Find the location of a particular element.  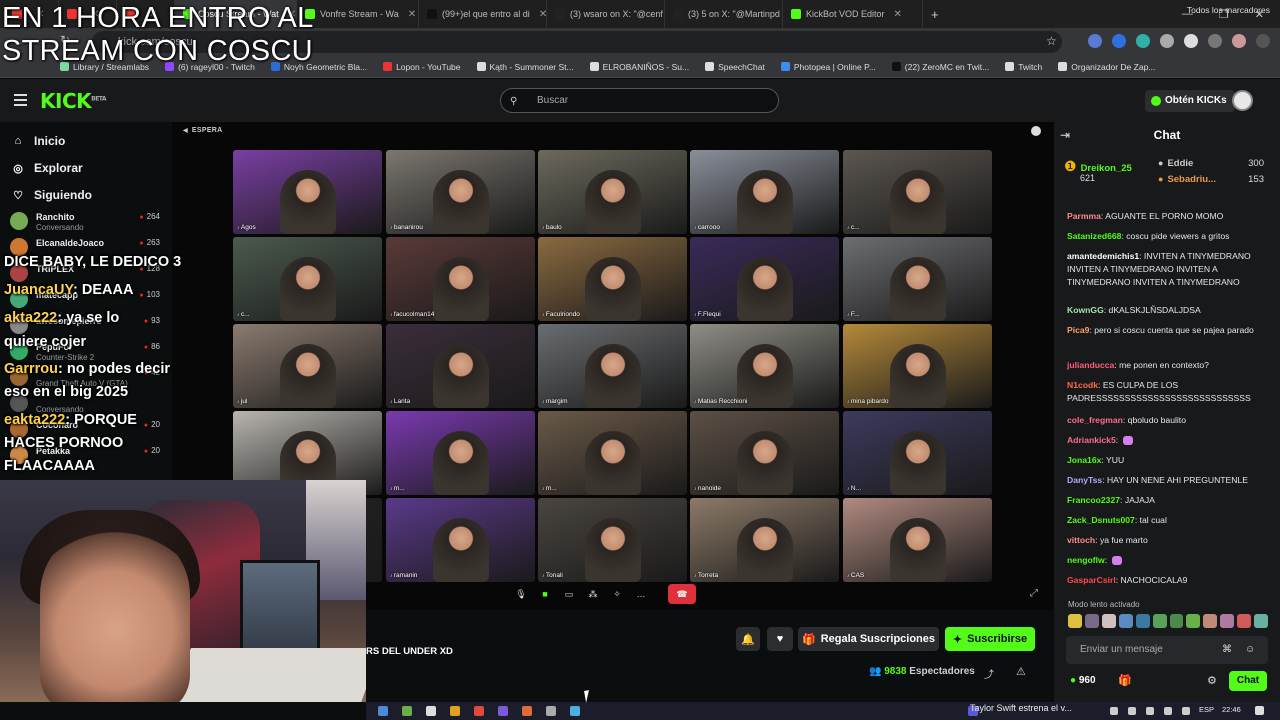

nav-siguiendo: ♡ Siguiendo is located at coordinates (52, 195).